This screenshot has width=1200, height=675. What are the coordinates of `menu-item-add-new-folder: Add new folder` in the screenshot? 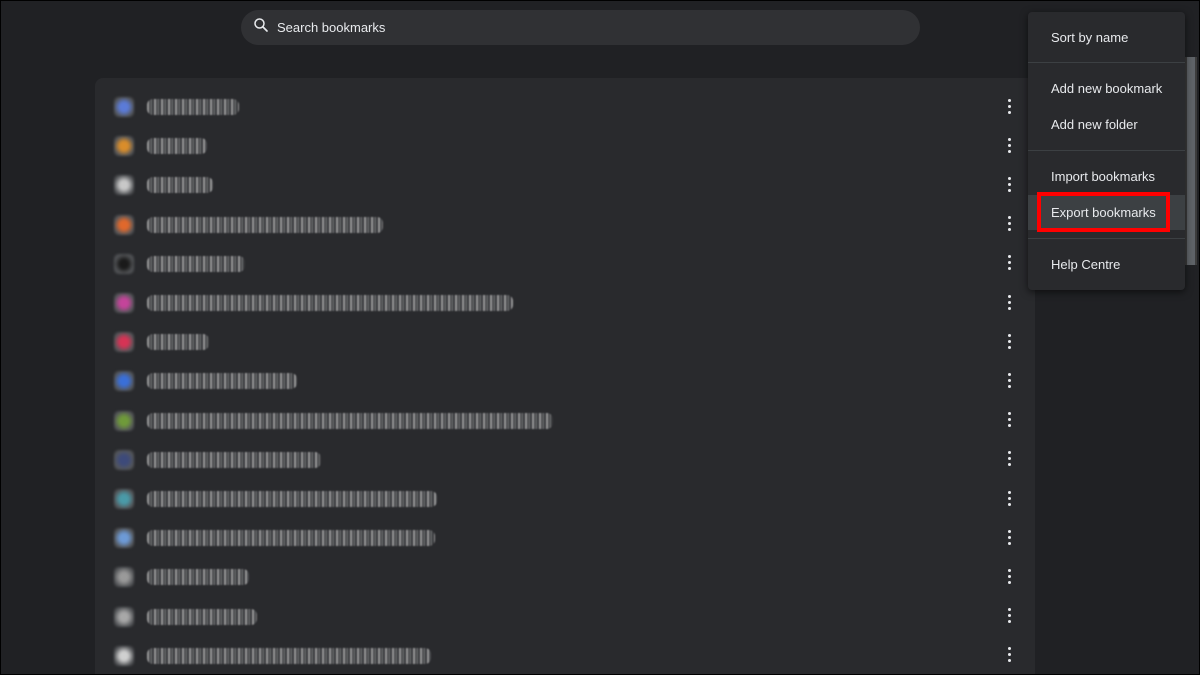 It's located at (1106, 124).